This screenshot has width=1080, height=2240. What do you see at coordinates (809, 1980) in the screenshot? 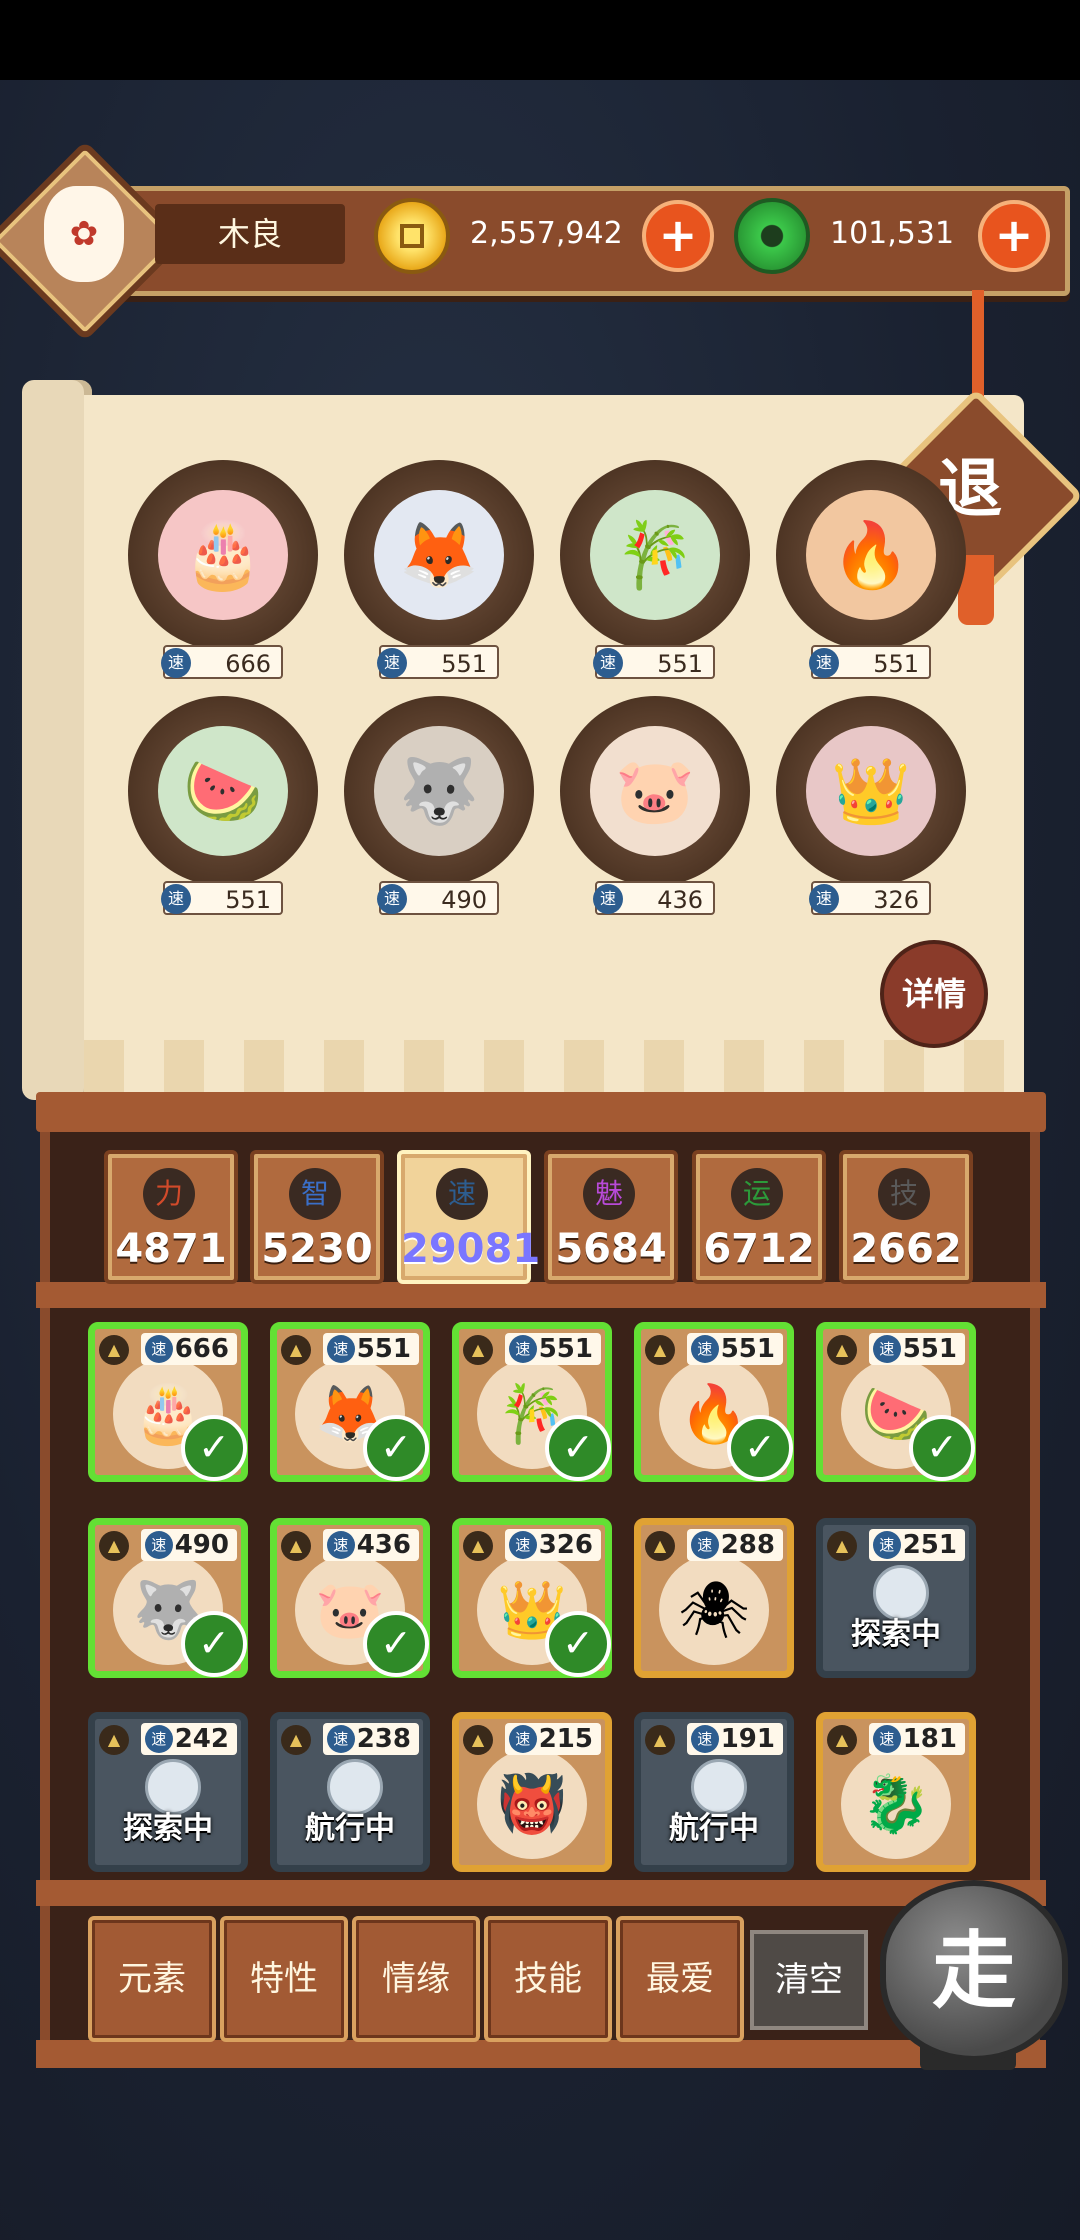
I see `clear-button: 清空` at bounding box center [809, 1980].